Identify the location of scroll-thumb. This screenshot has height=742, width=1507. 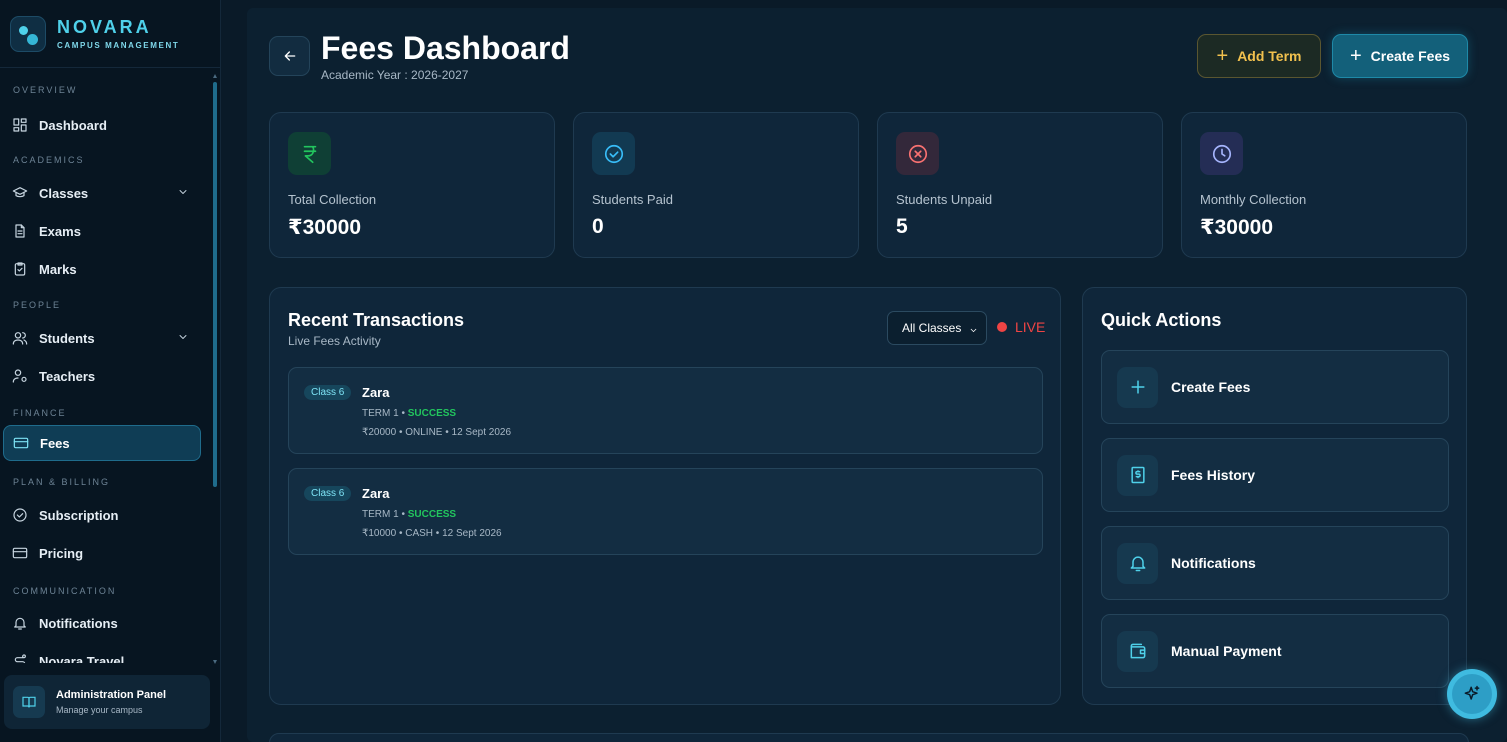
(215, 284).